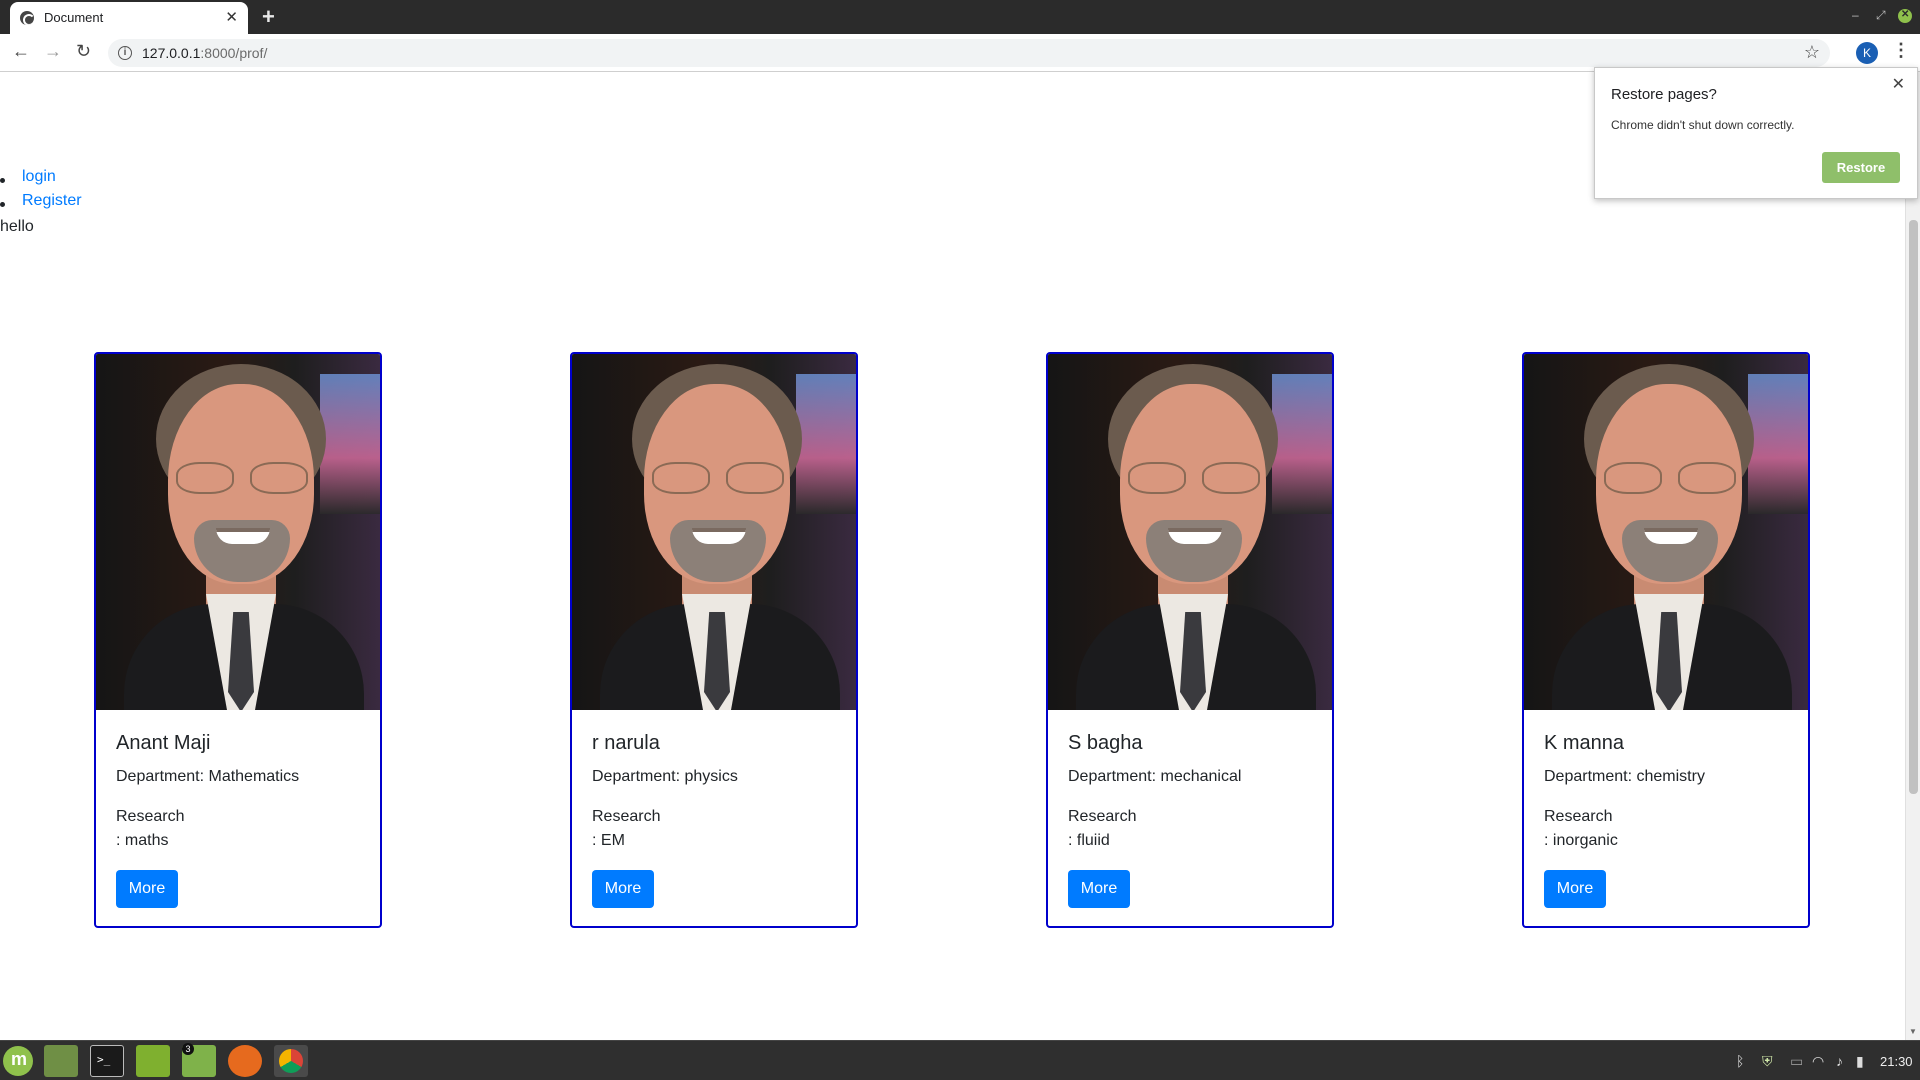 This screenshot has width=1920, height=1080. I want to click on clock: 21:30, so click(1896, 1061).